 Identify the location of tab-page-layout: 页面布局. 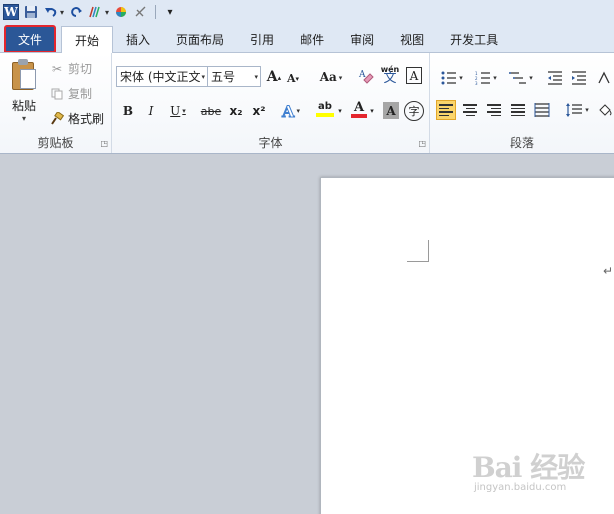
(200, 39).